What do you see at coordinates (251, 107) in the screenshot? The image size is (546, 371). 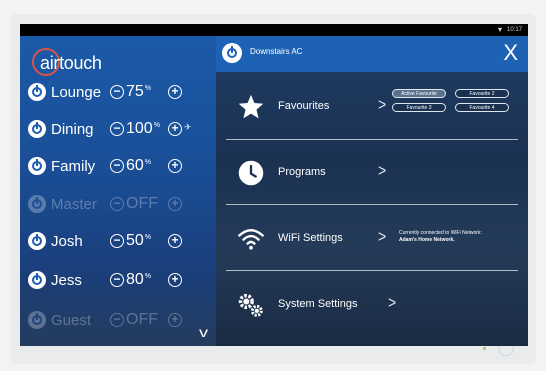 I see `star-icon` at bounding box center [251, 107].